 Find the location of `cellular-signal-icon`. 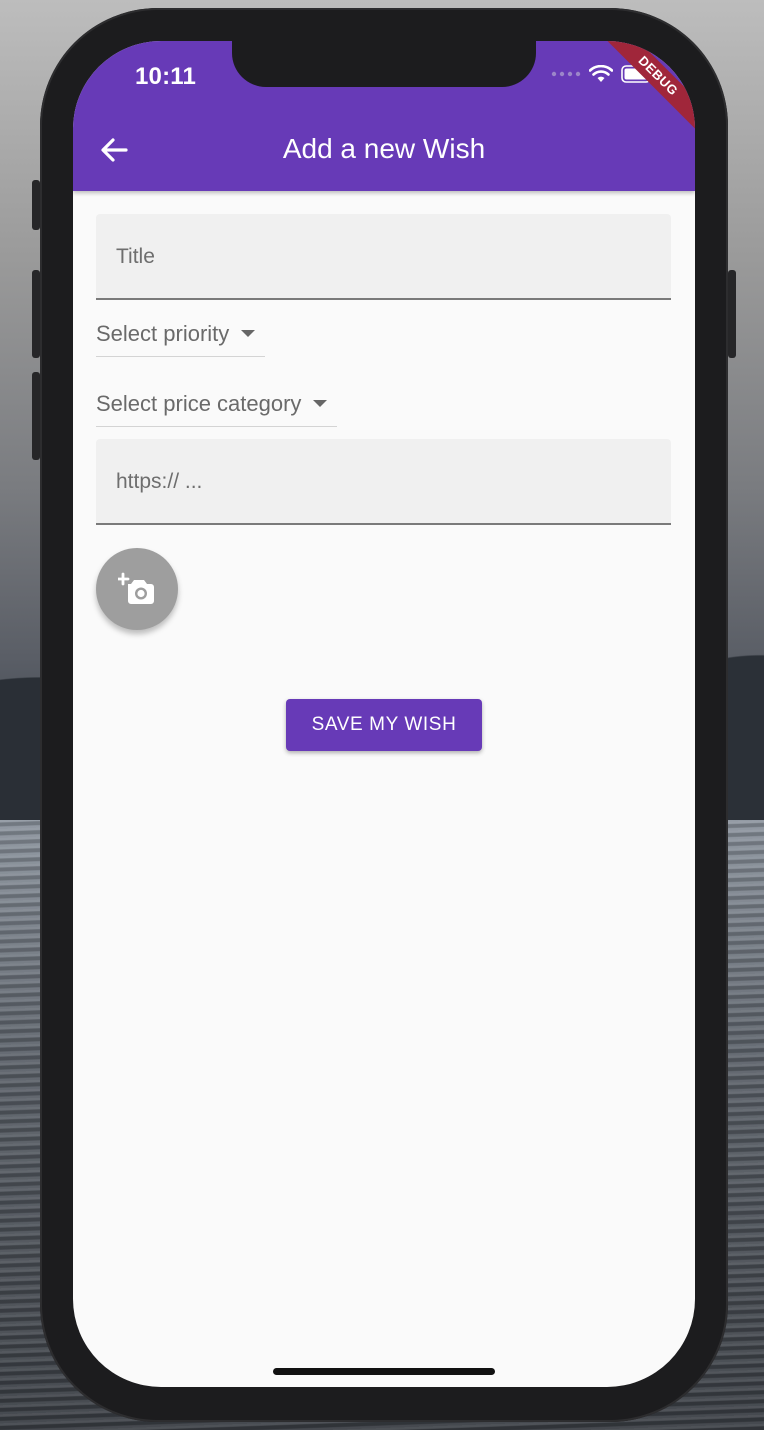

cellular-signal-icon is located at coordinates (566, 74).